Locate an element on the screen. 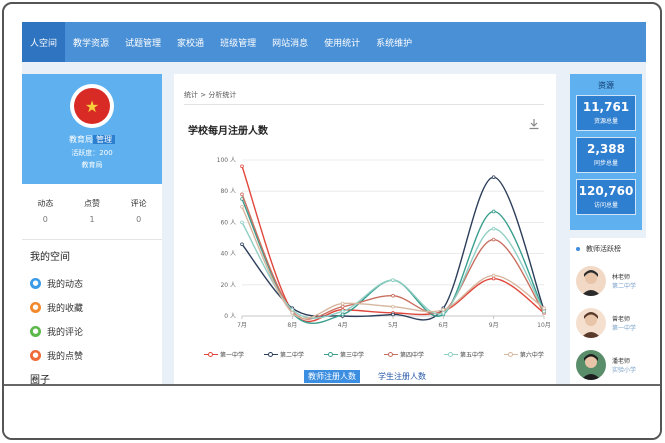  teacher-item: 林老师 第二中学 is located at coordinates (611, 281).